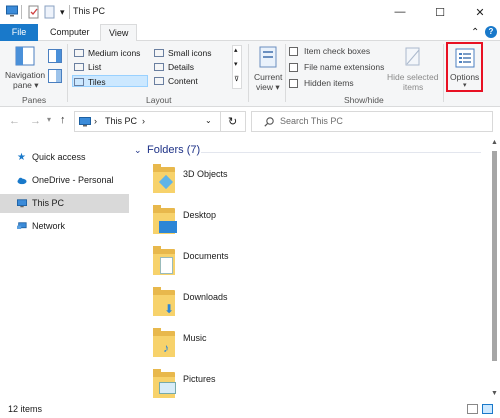  What do you see at coordinates (412, 56) in the screenshot?
I see `hide-selected-icon` at bounding box center [412, 56].